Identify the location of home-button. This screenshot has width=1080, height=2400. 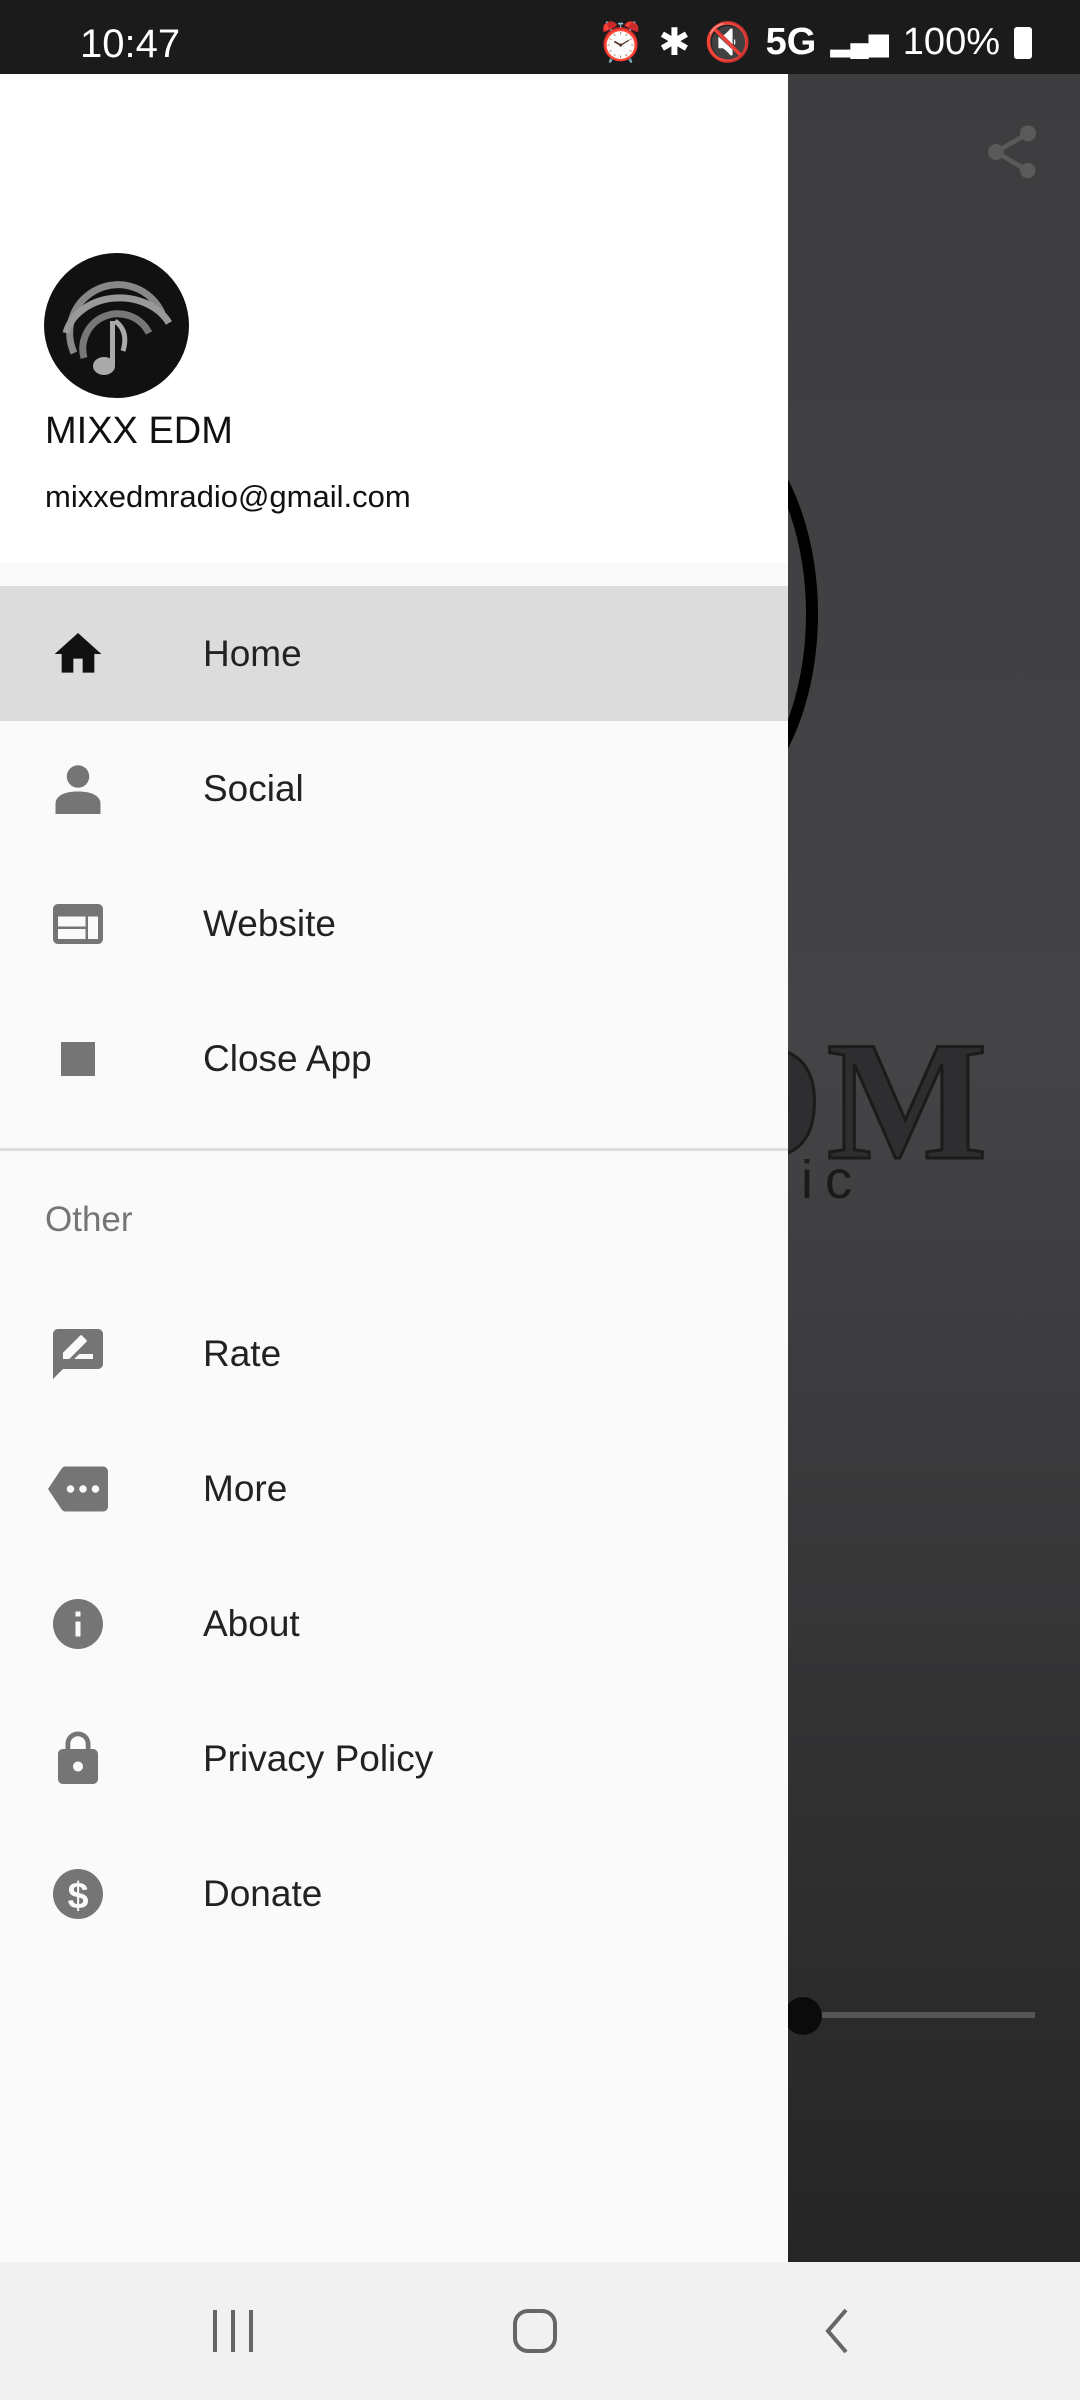
(535, 2331).